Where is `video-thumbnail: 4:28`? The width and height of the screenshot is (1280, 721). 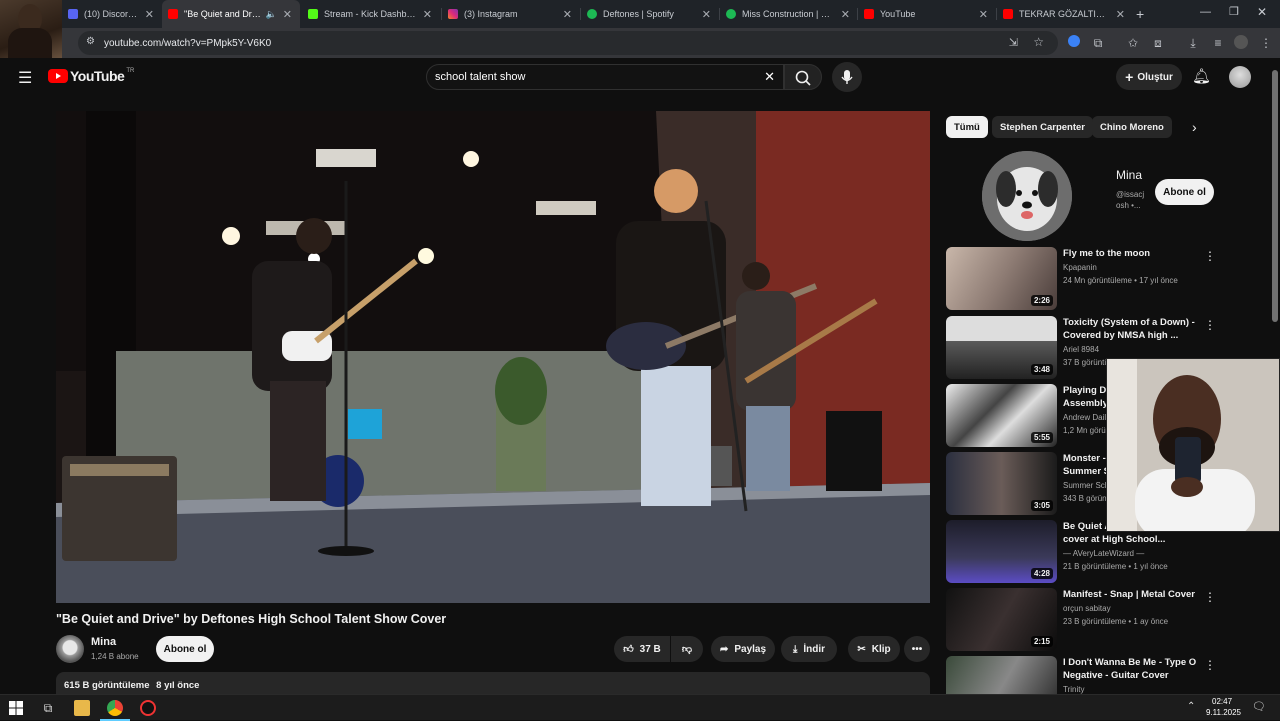
video-thumbnail: 4:28 is located at coordinates (1001, 551).